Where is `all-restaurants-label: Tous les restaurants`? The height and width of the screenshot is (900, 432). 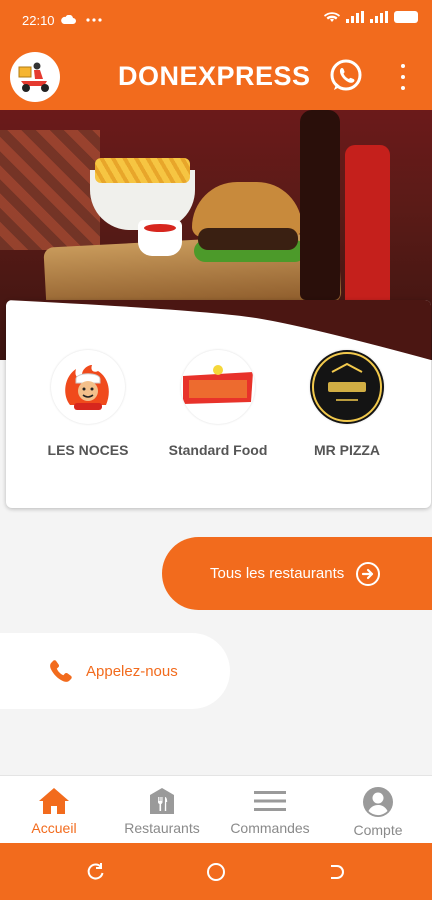
all-restaurants-label: Tous les restaurants is located at coordinates (277, 573).